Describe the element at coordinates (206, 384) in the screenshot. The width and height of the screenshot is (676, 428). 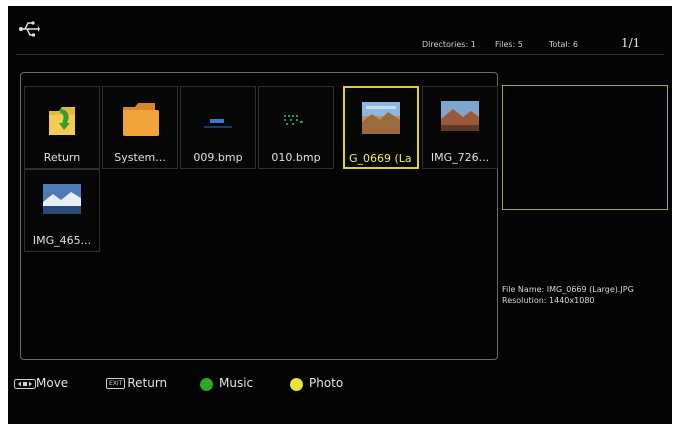
I see `green-button-icon` at that location.